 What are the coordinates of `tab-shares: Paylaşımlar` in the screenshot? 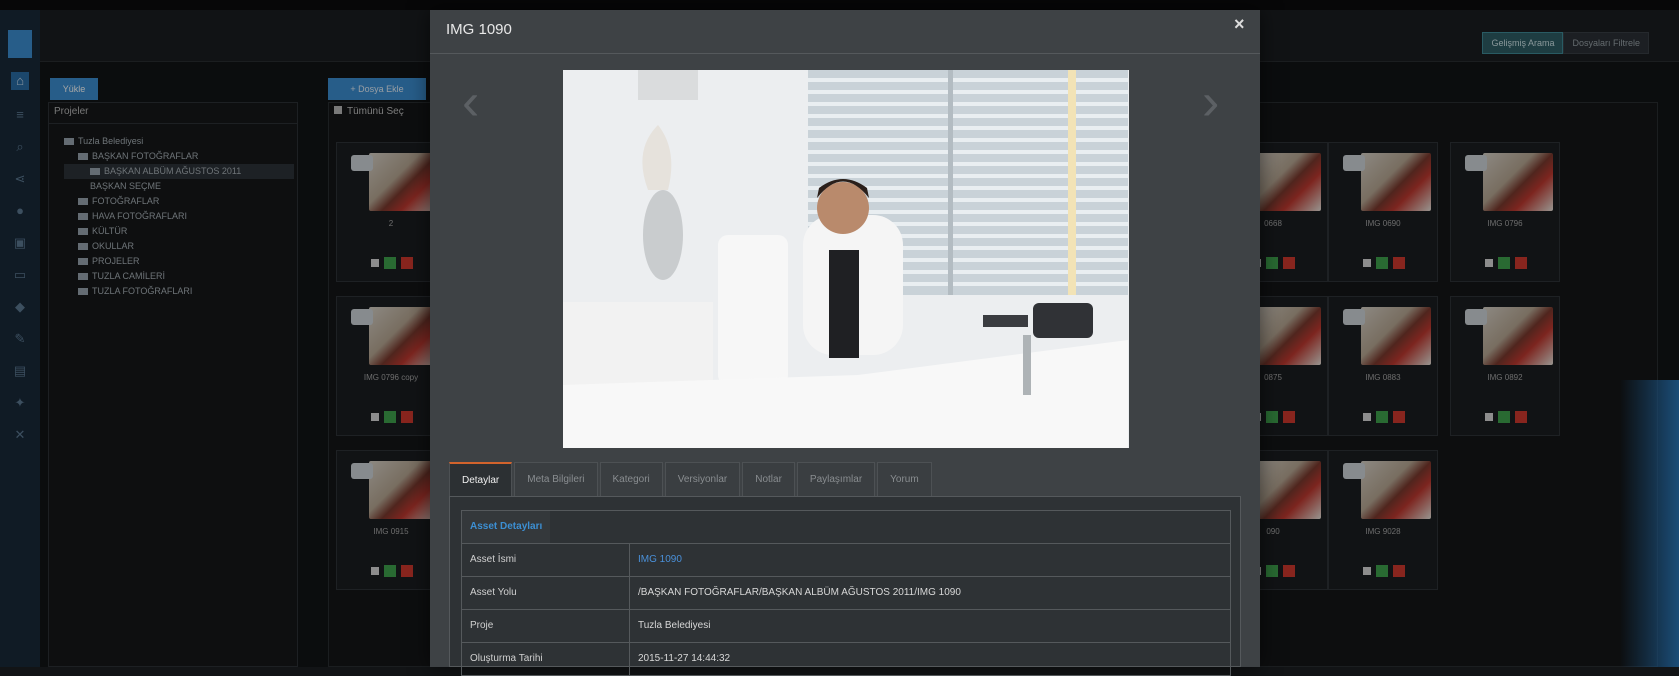 It's located at (836, 479).